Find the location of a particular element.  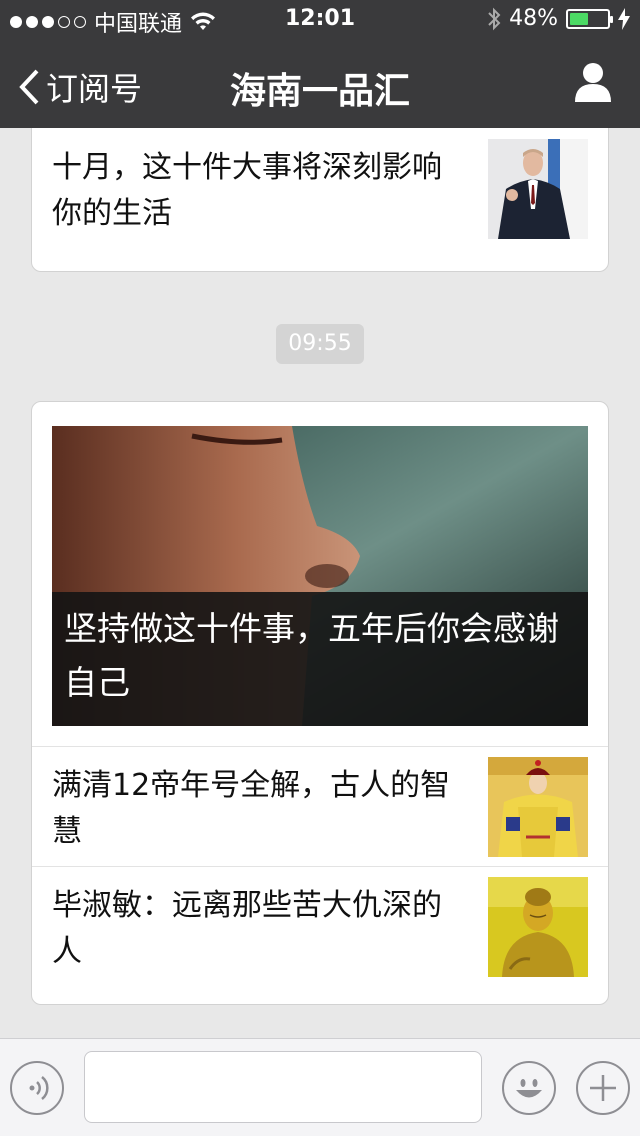

status-right: 48% is located at coordinates (558, 18).